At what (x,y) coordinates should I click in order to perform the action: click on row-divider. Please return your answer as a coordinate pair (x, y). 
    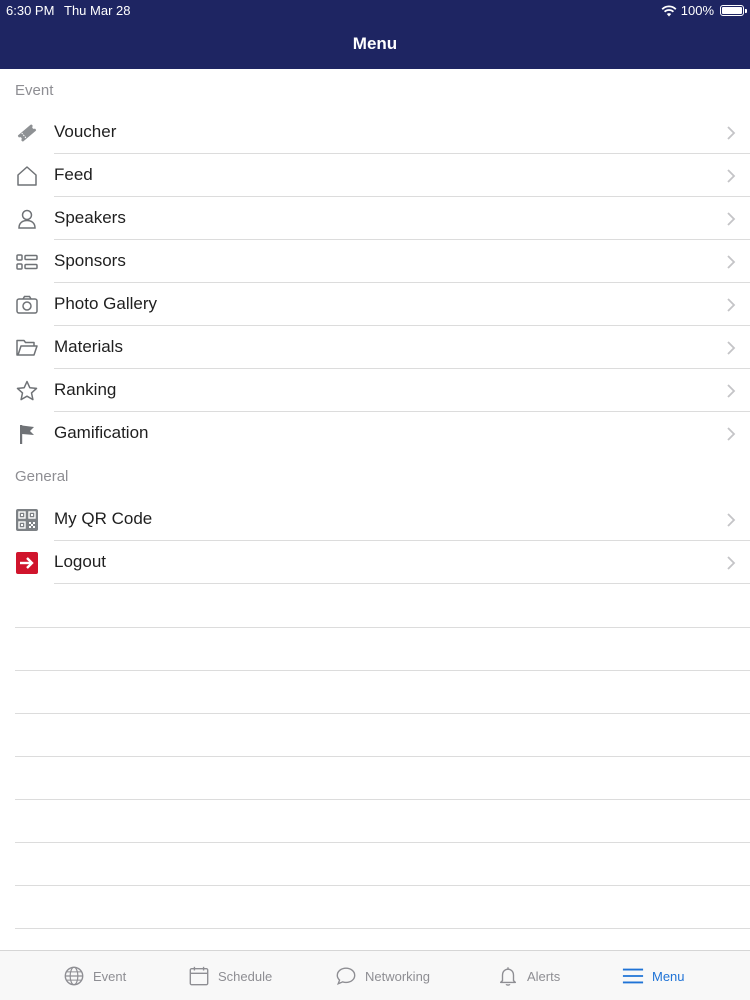
    Looking at the image, I should click on (402, 583).